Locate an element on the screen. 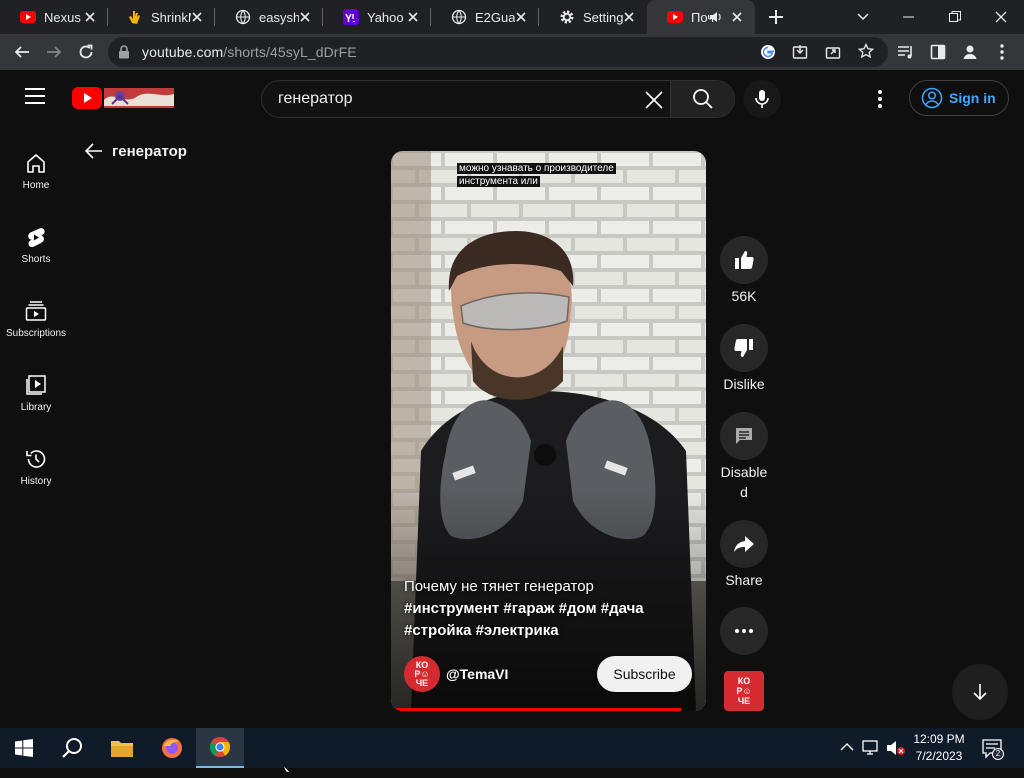 The image size is (1024, 778). back-to-search: генератор is located at coordinates (135, 151).